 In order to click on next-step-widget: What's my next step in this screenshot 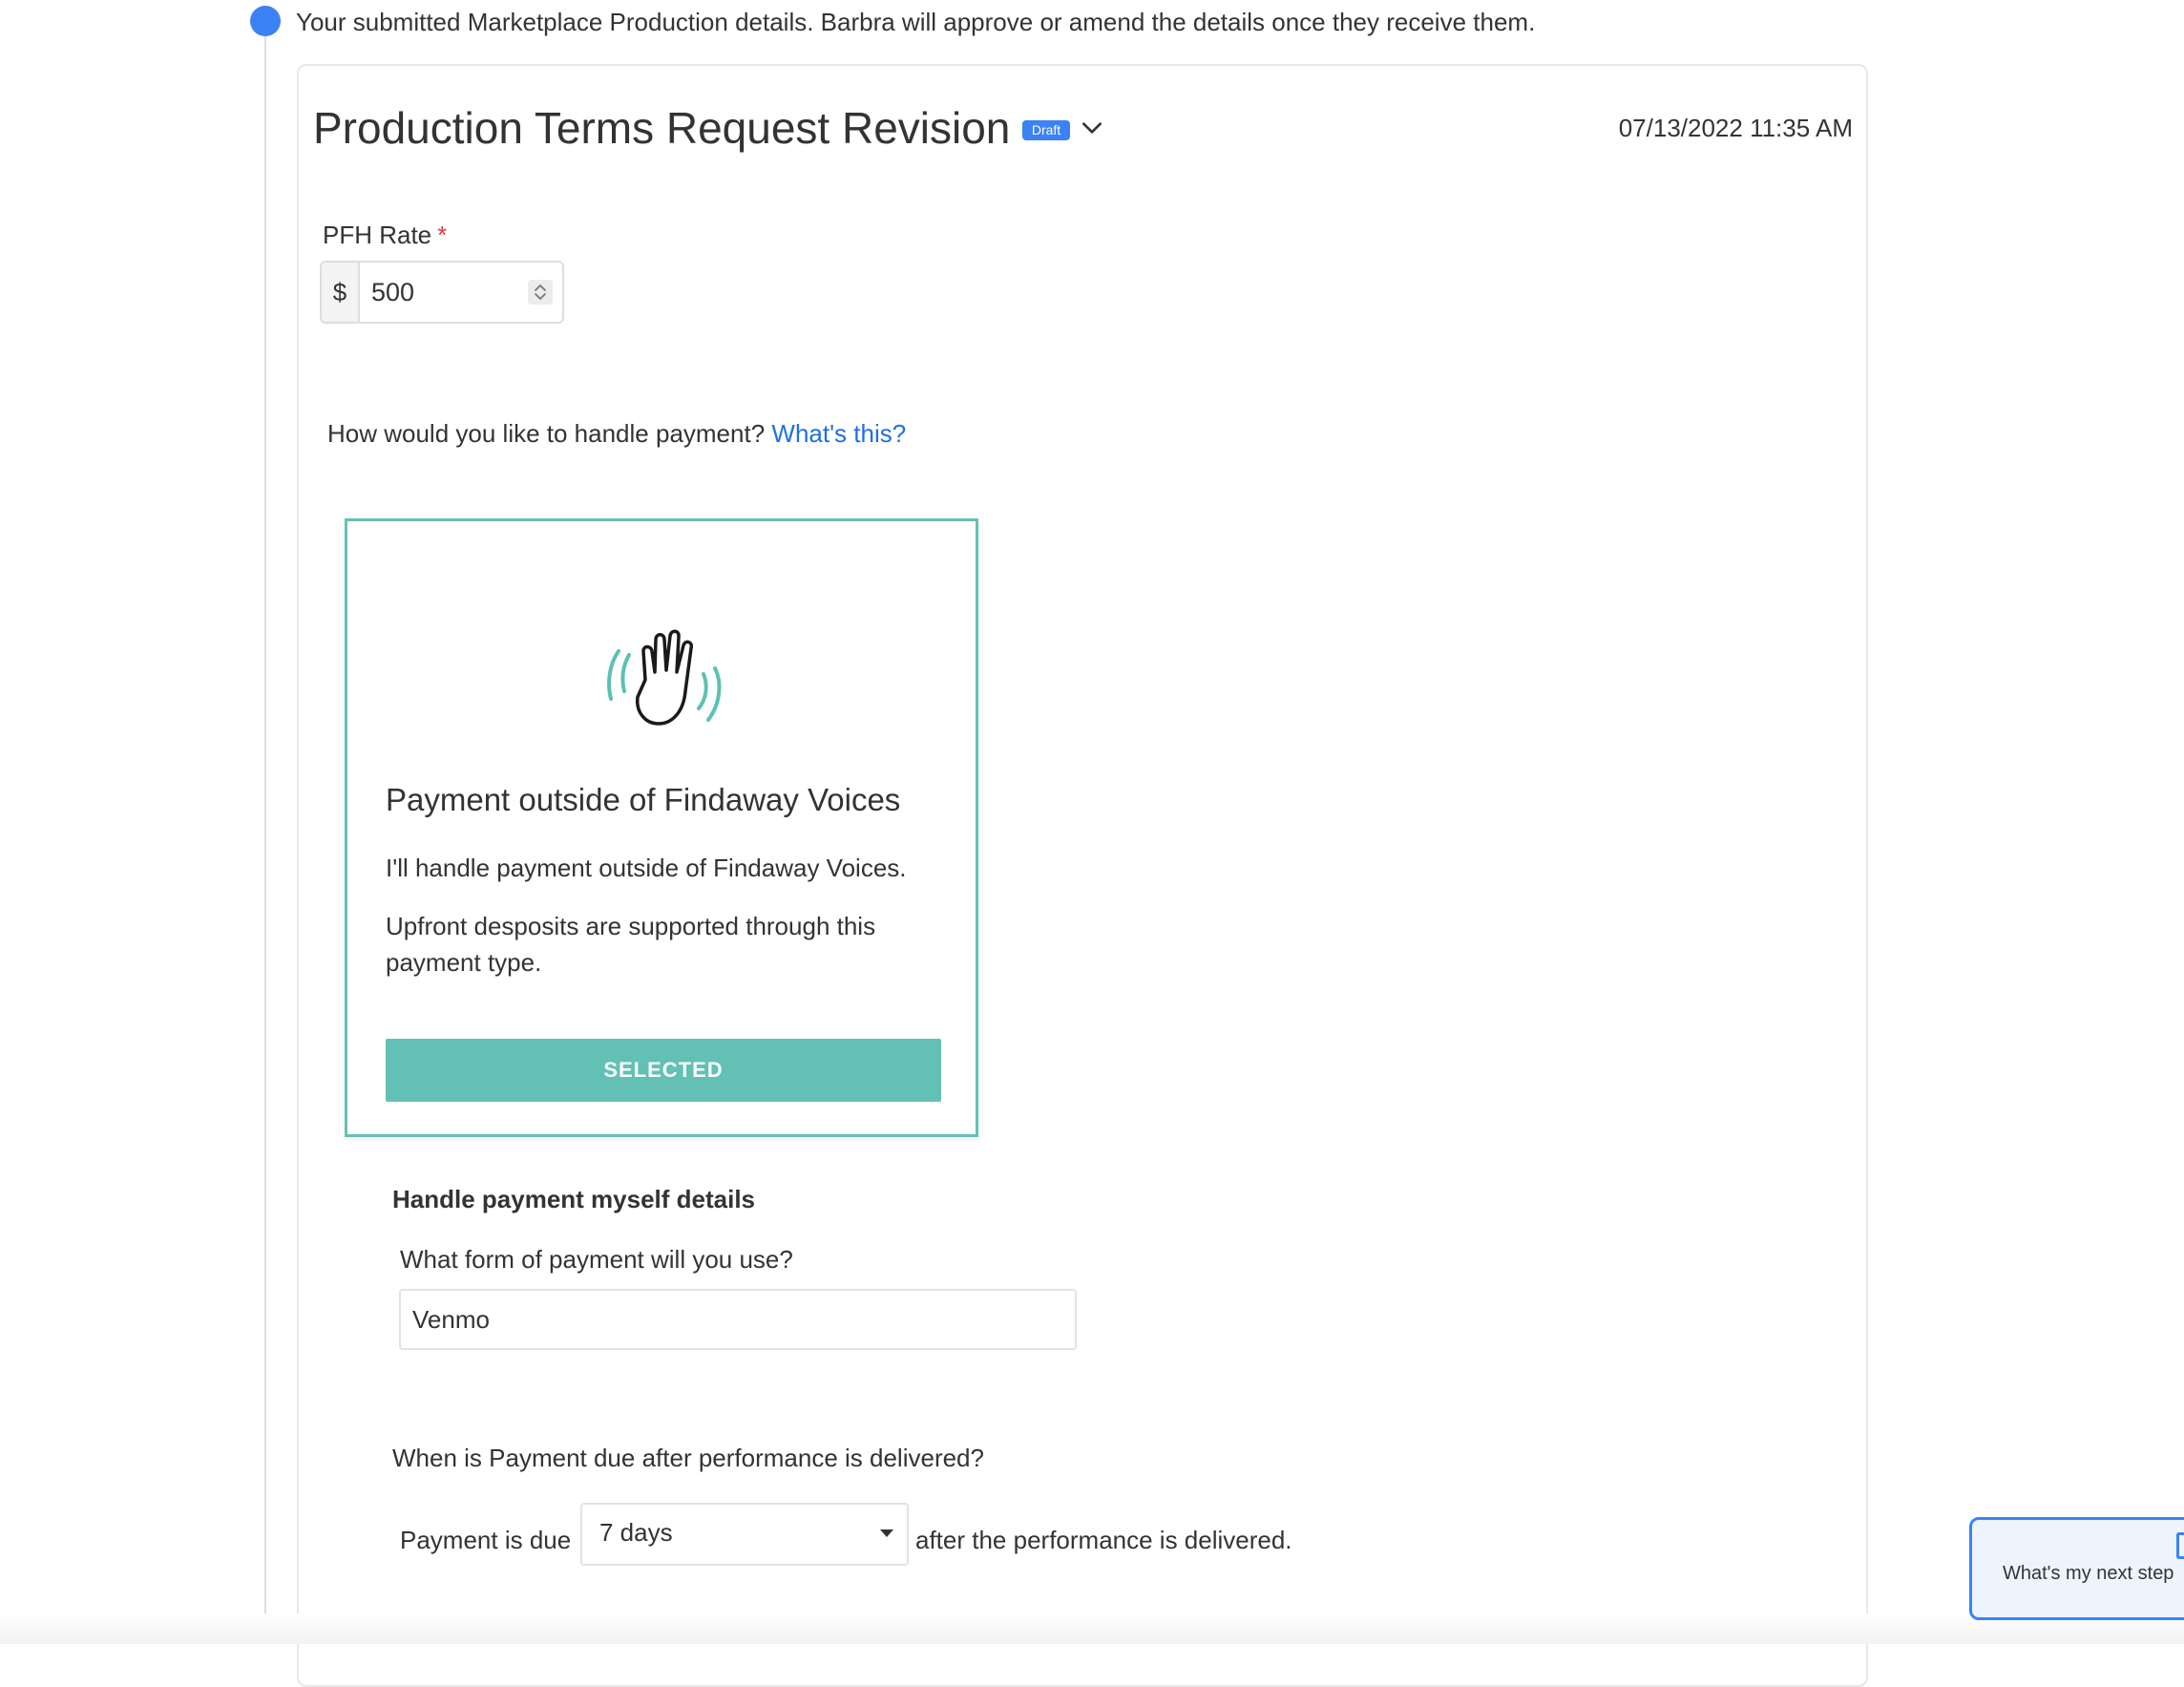, I will do `click(2076, 1568)`.